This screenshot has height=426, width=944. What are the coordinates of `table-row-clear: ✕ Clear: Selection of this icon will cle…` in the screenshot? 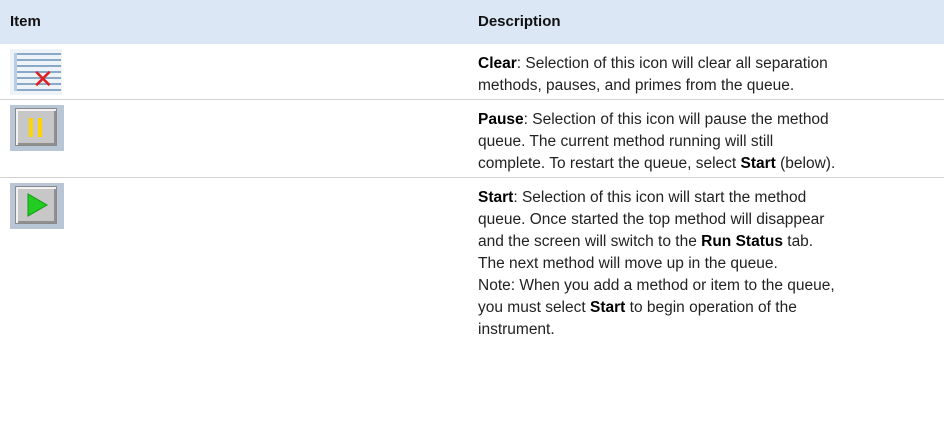 It's located at (472, 72).